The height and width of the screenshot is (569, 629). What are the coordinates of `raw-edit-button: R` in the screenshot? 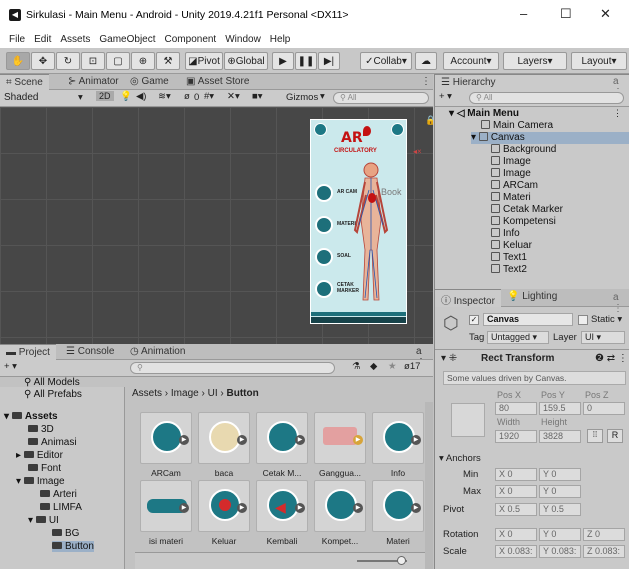 It's located at (615, 436).